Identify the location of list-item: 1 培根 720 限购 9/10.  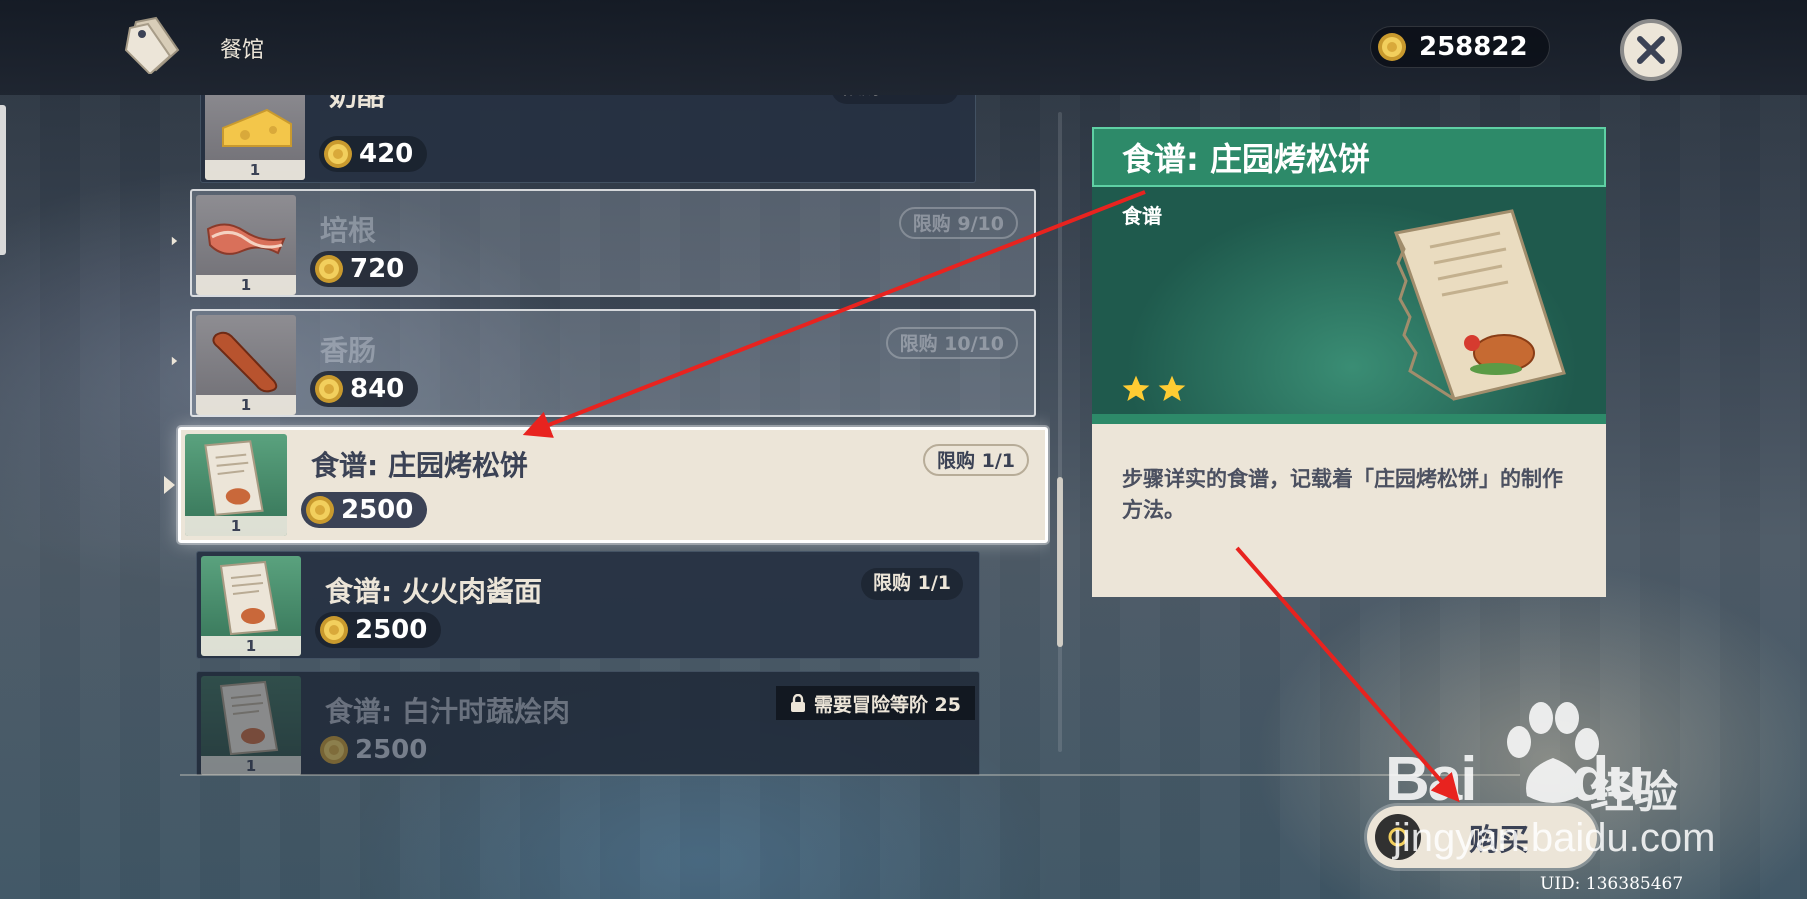
(613, 243).